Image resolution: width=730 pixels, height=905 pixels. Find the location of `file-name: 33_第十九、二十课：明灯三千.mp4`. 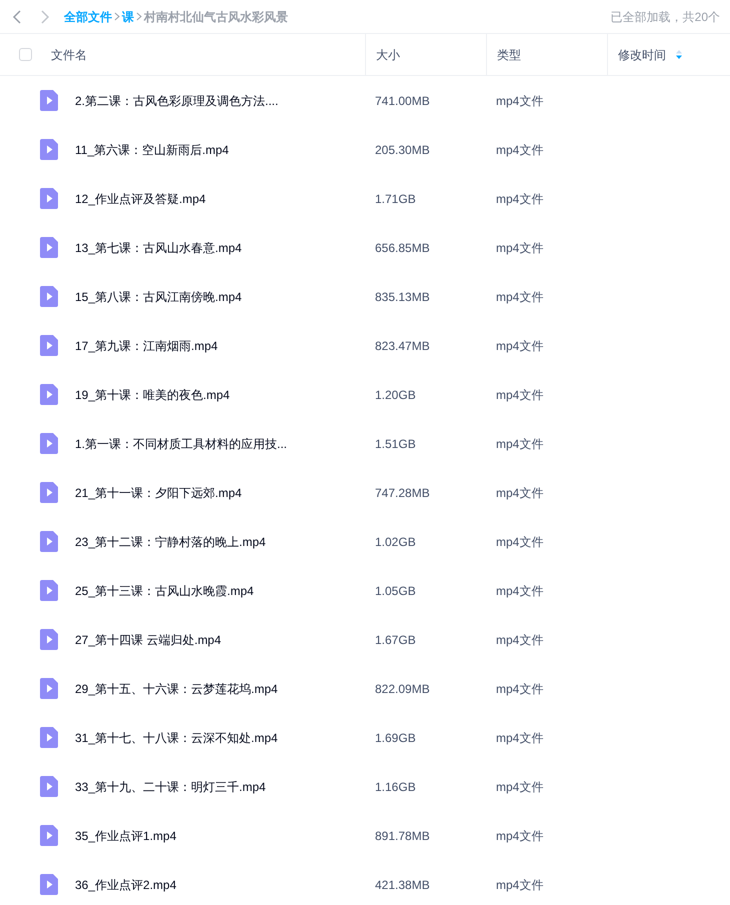

file-name: 33_第十九、二十课：明灯三千.mp4 is located at coordinates (170, 787).